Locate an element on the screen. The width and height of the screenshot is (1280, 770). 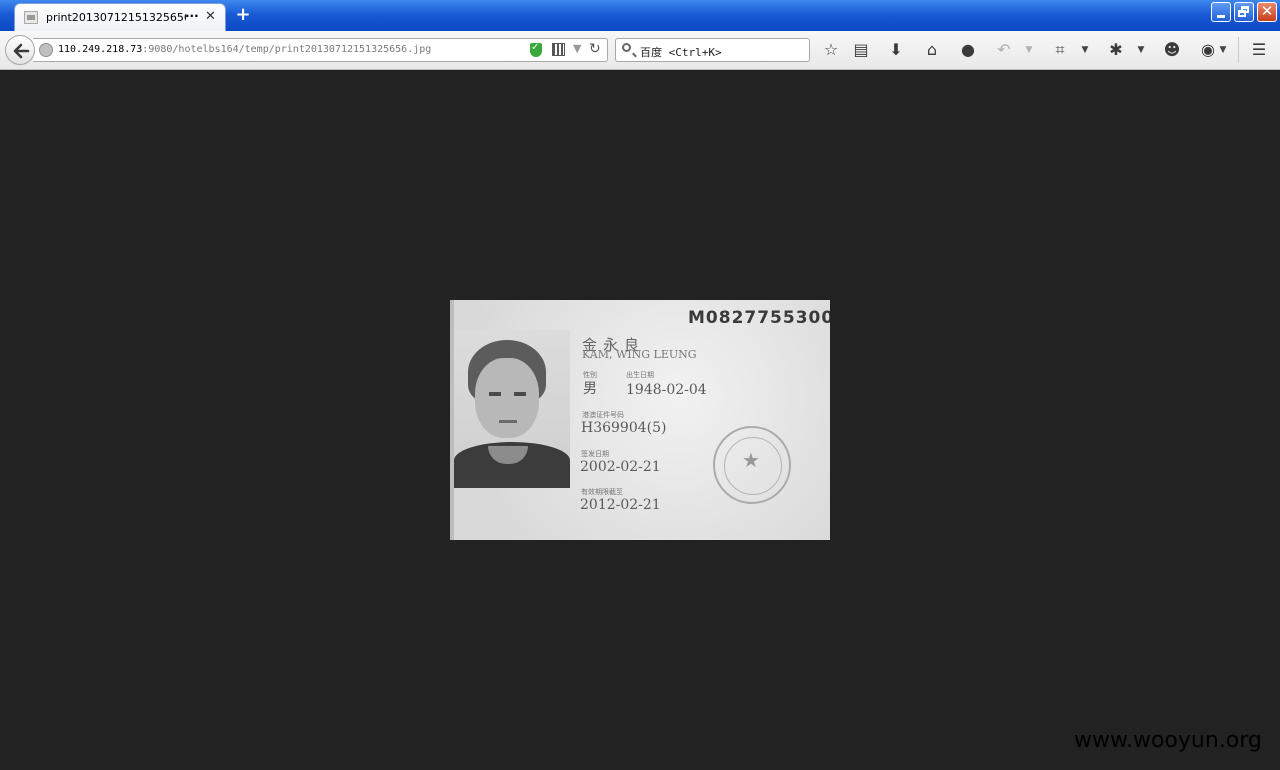
bookmark-star-icon: ☆ is located at coordinates (831, 50).